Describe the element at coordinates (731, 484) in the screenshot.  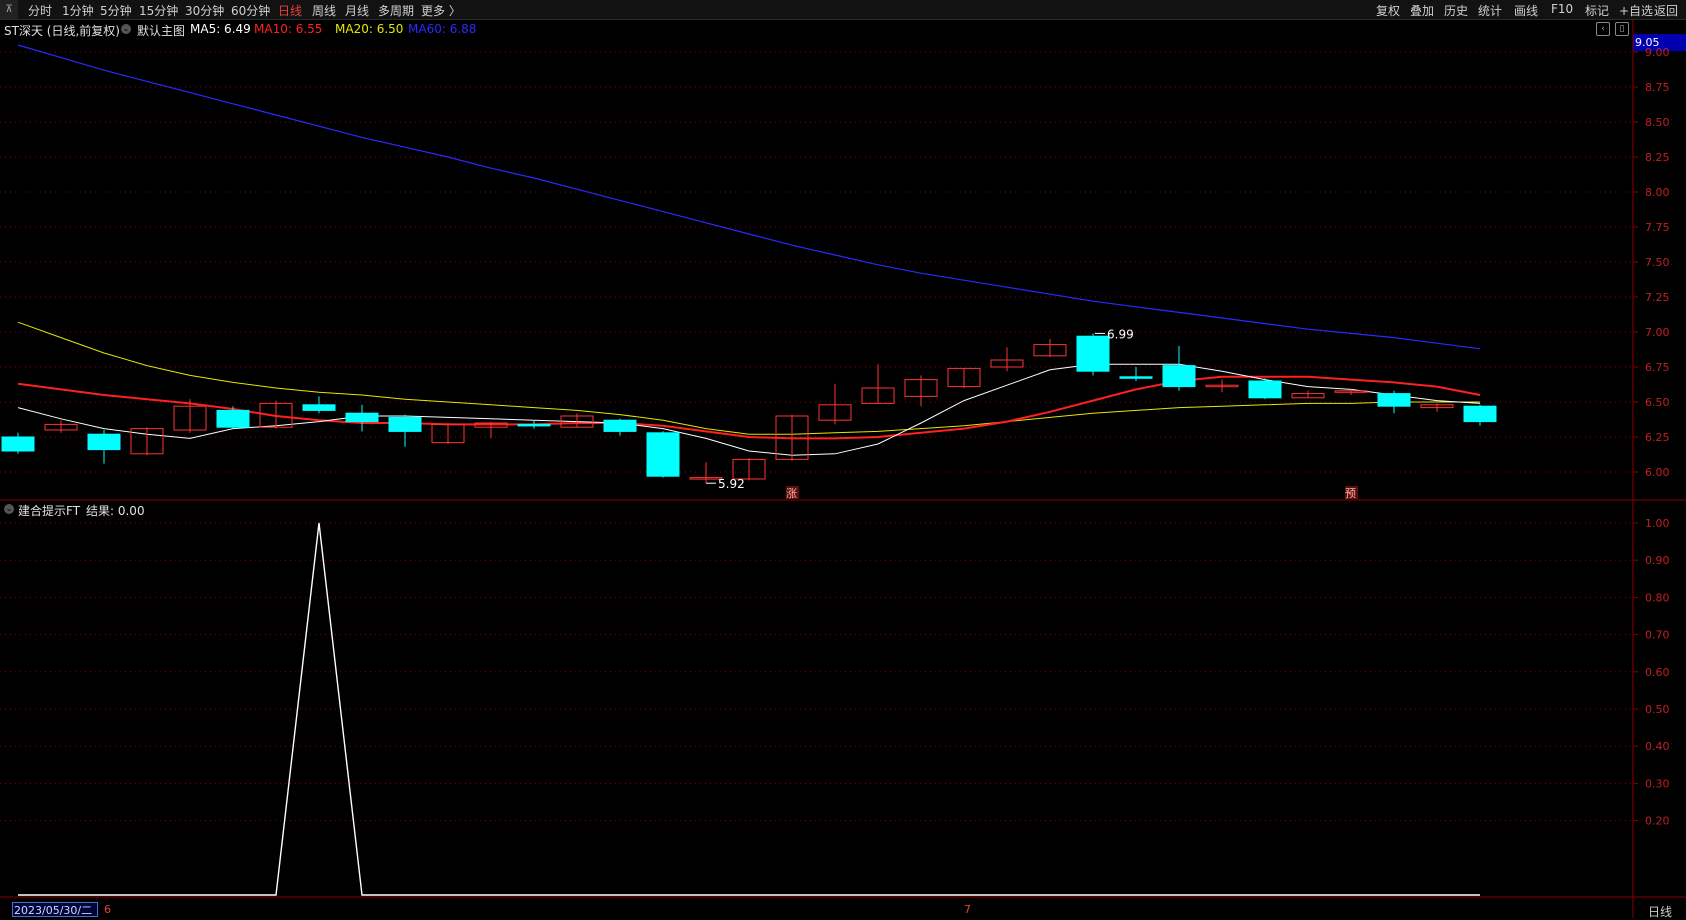
I see `low-price-label: 5.92` at that location.